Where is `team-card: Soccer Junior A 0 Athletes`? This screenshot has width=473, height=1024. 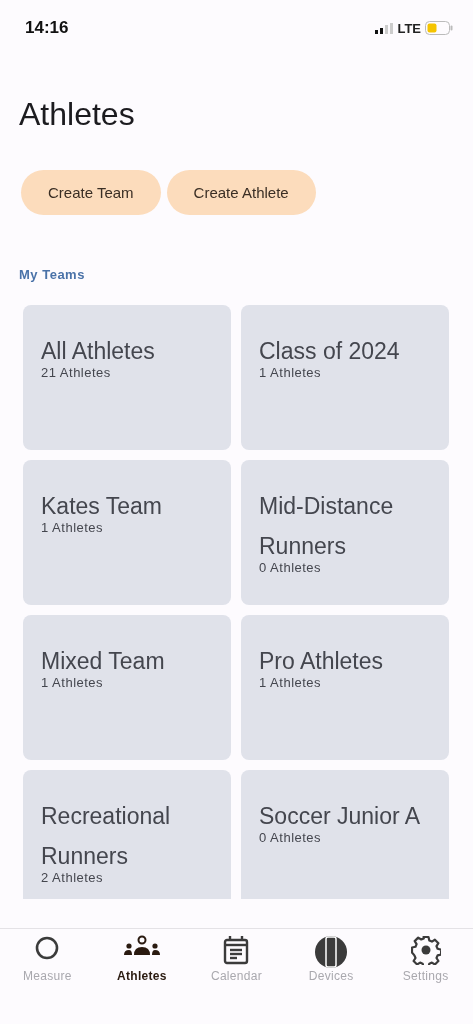 team-card: Soccer Junior A 0 Athletes is located at coordinates (345, 834).